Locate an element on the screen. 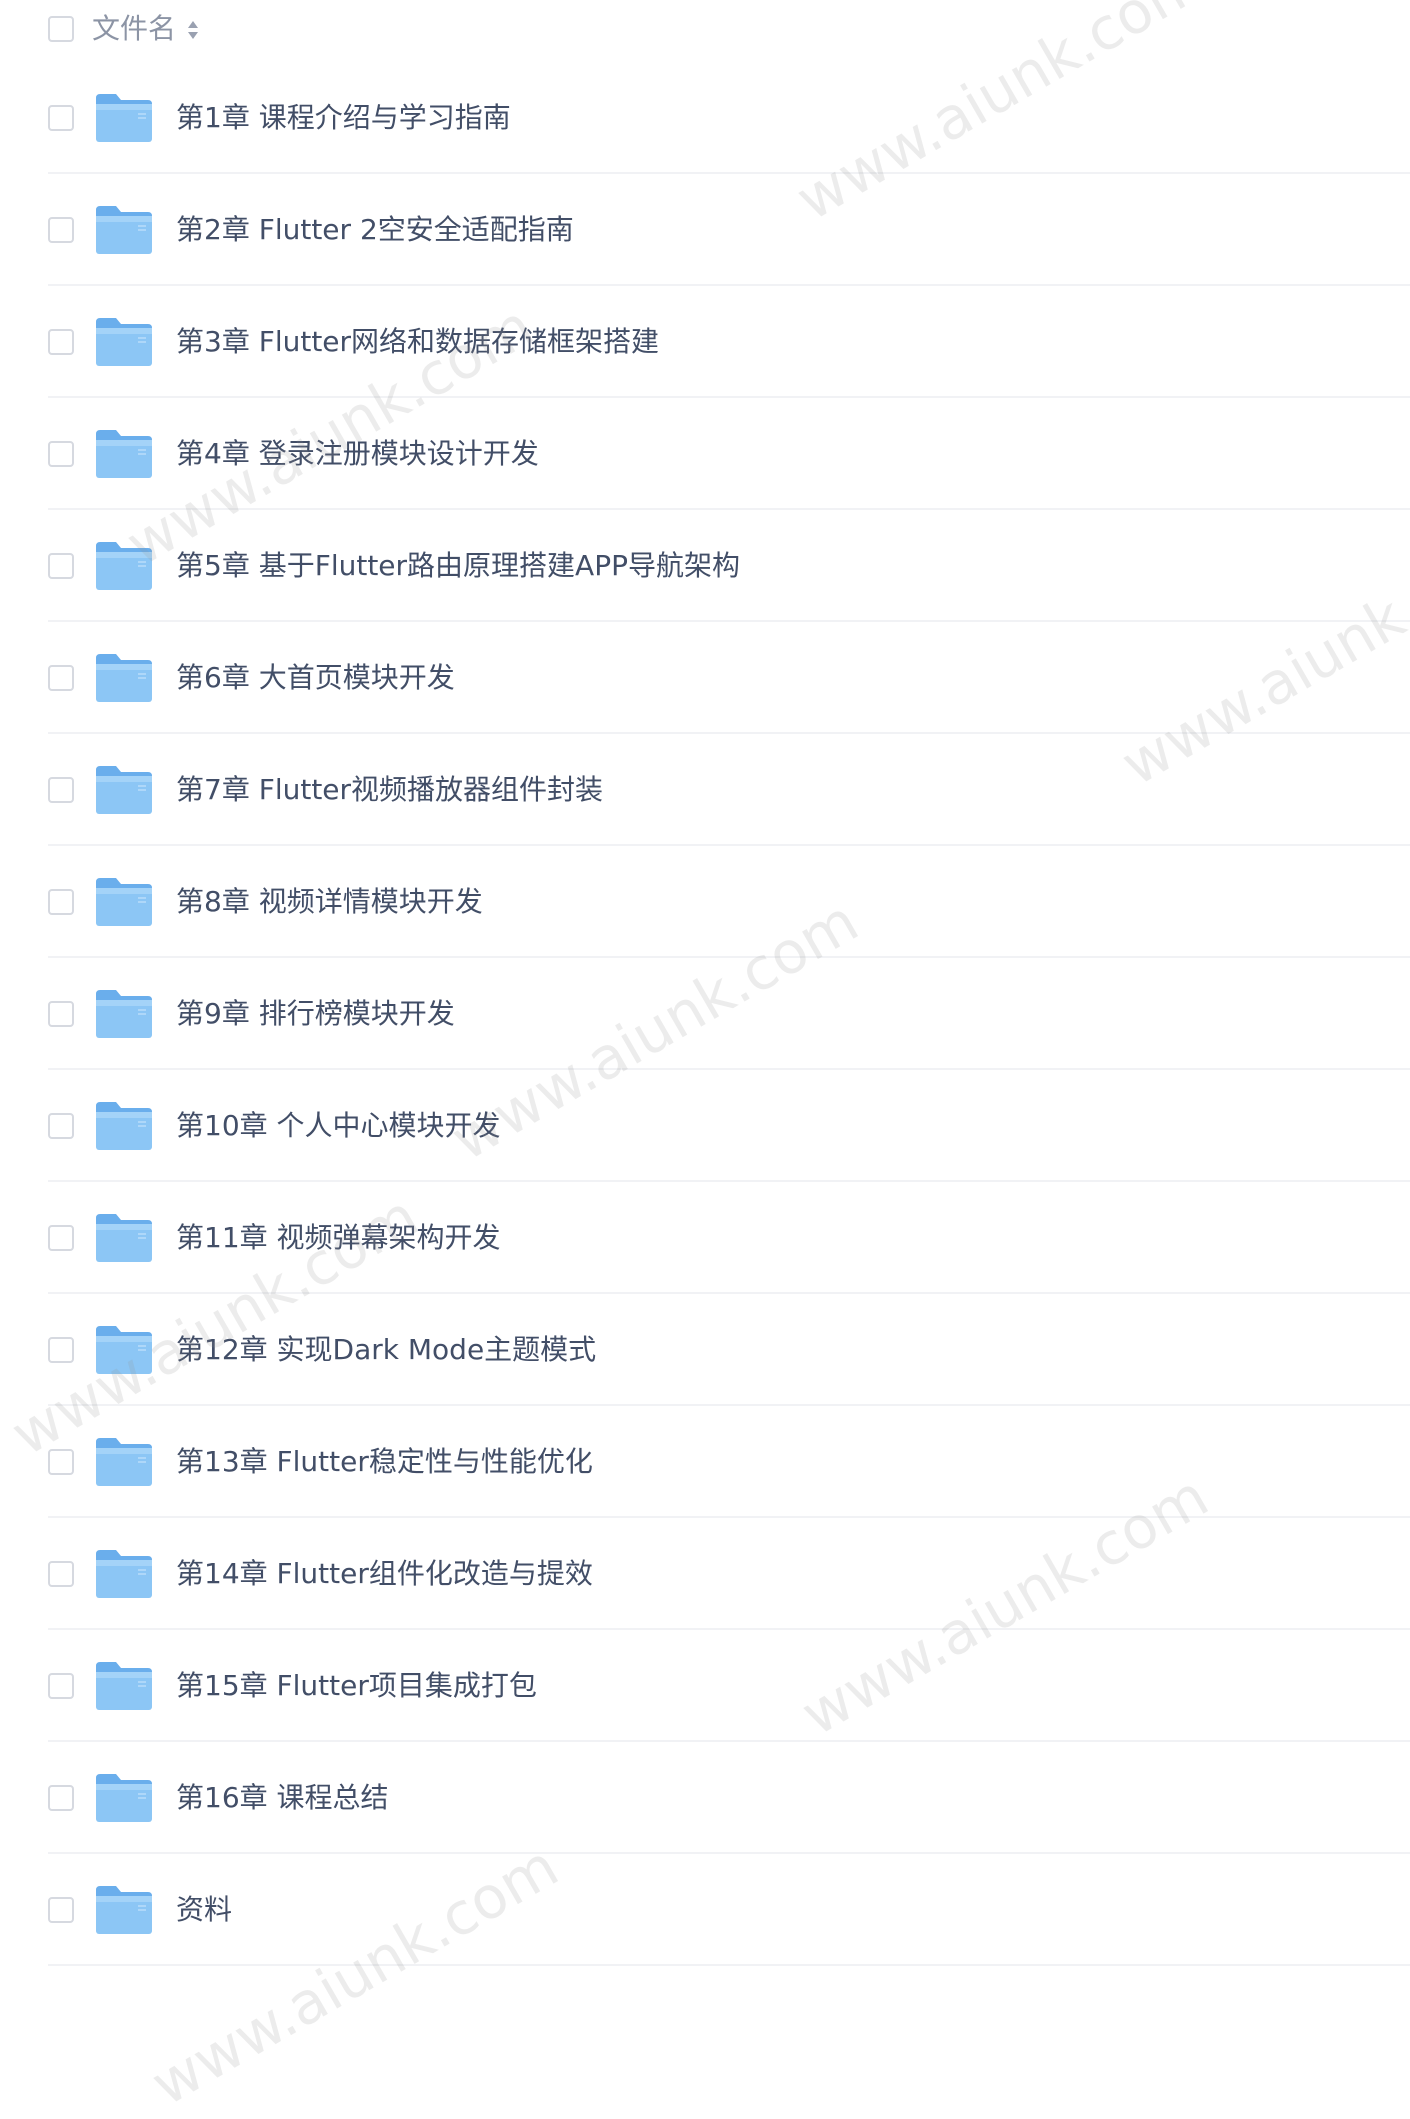 Image resolution: width=1410 pixels, height=2119 pixels. folder-name: 第10章 个人中心模块开发 is located at coordinates (338, 1126).